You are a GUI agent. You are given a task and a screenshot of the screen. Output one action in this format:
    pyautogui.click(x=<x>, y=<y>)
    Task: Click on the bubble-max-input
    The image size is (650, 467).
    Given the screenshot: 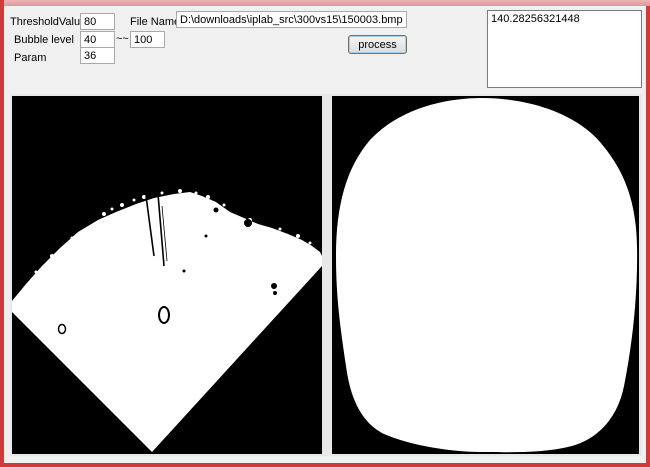 What is the action you would take?
    pyautogui.click(x=147, y=39)
    